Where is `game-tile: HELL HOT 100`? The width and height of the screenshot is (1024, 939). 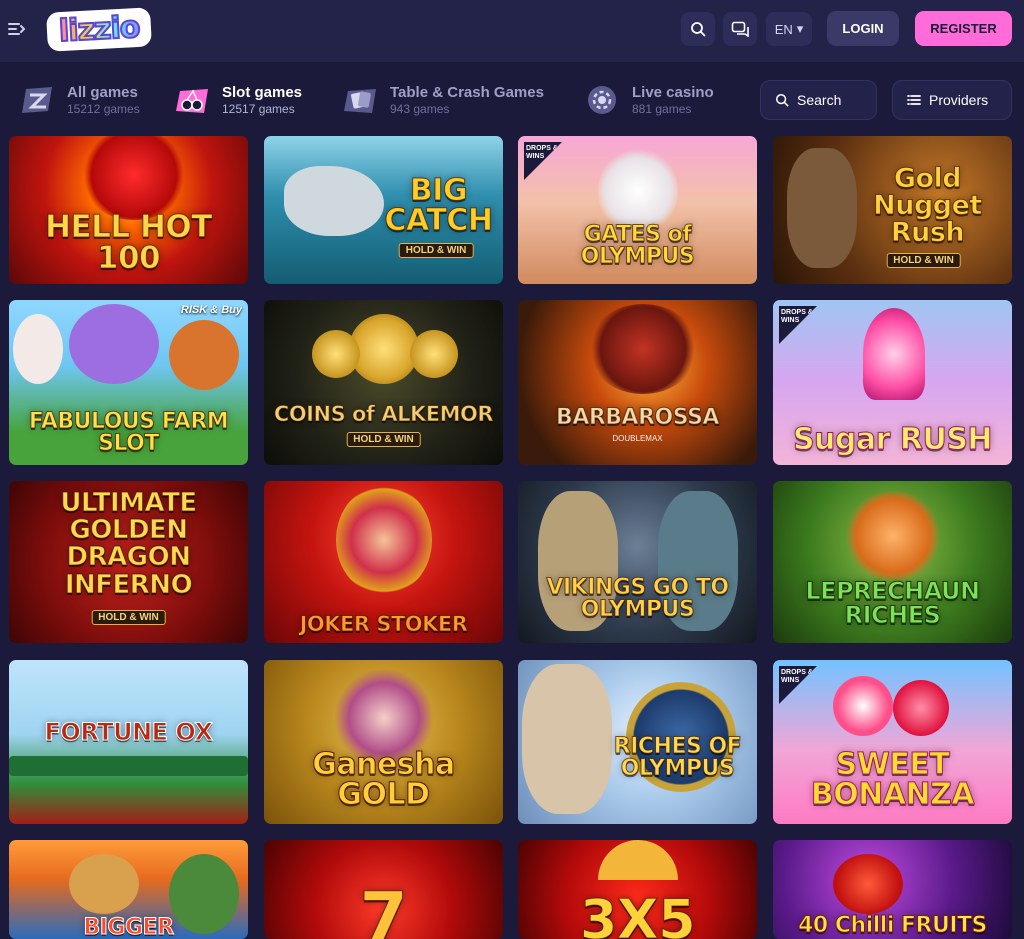 game-tile: HELL HOT 100 is located at coordinates (128, 210).